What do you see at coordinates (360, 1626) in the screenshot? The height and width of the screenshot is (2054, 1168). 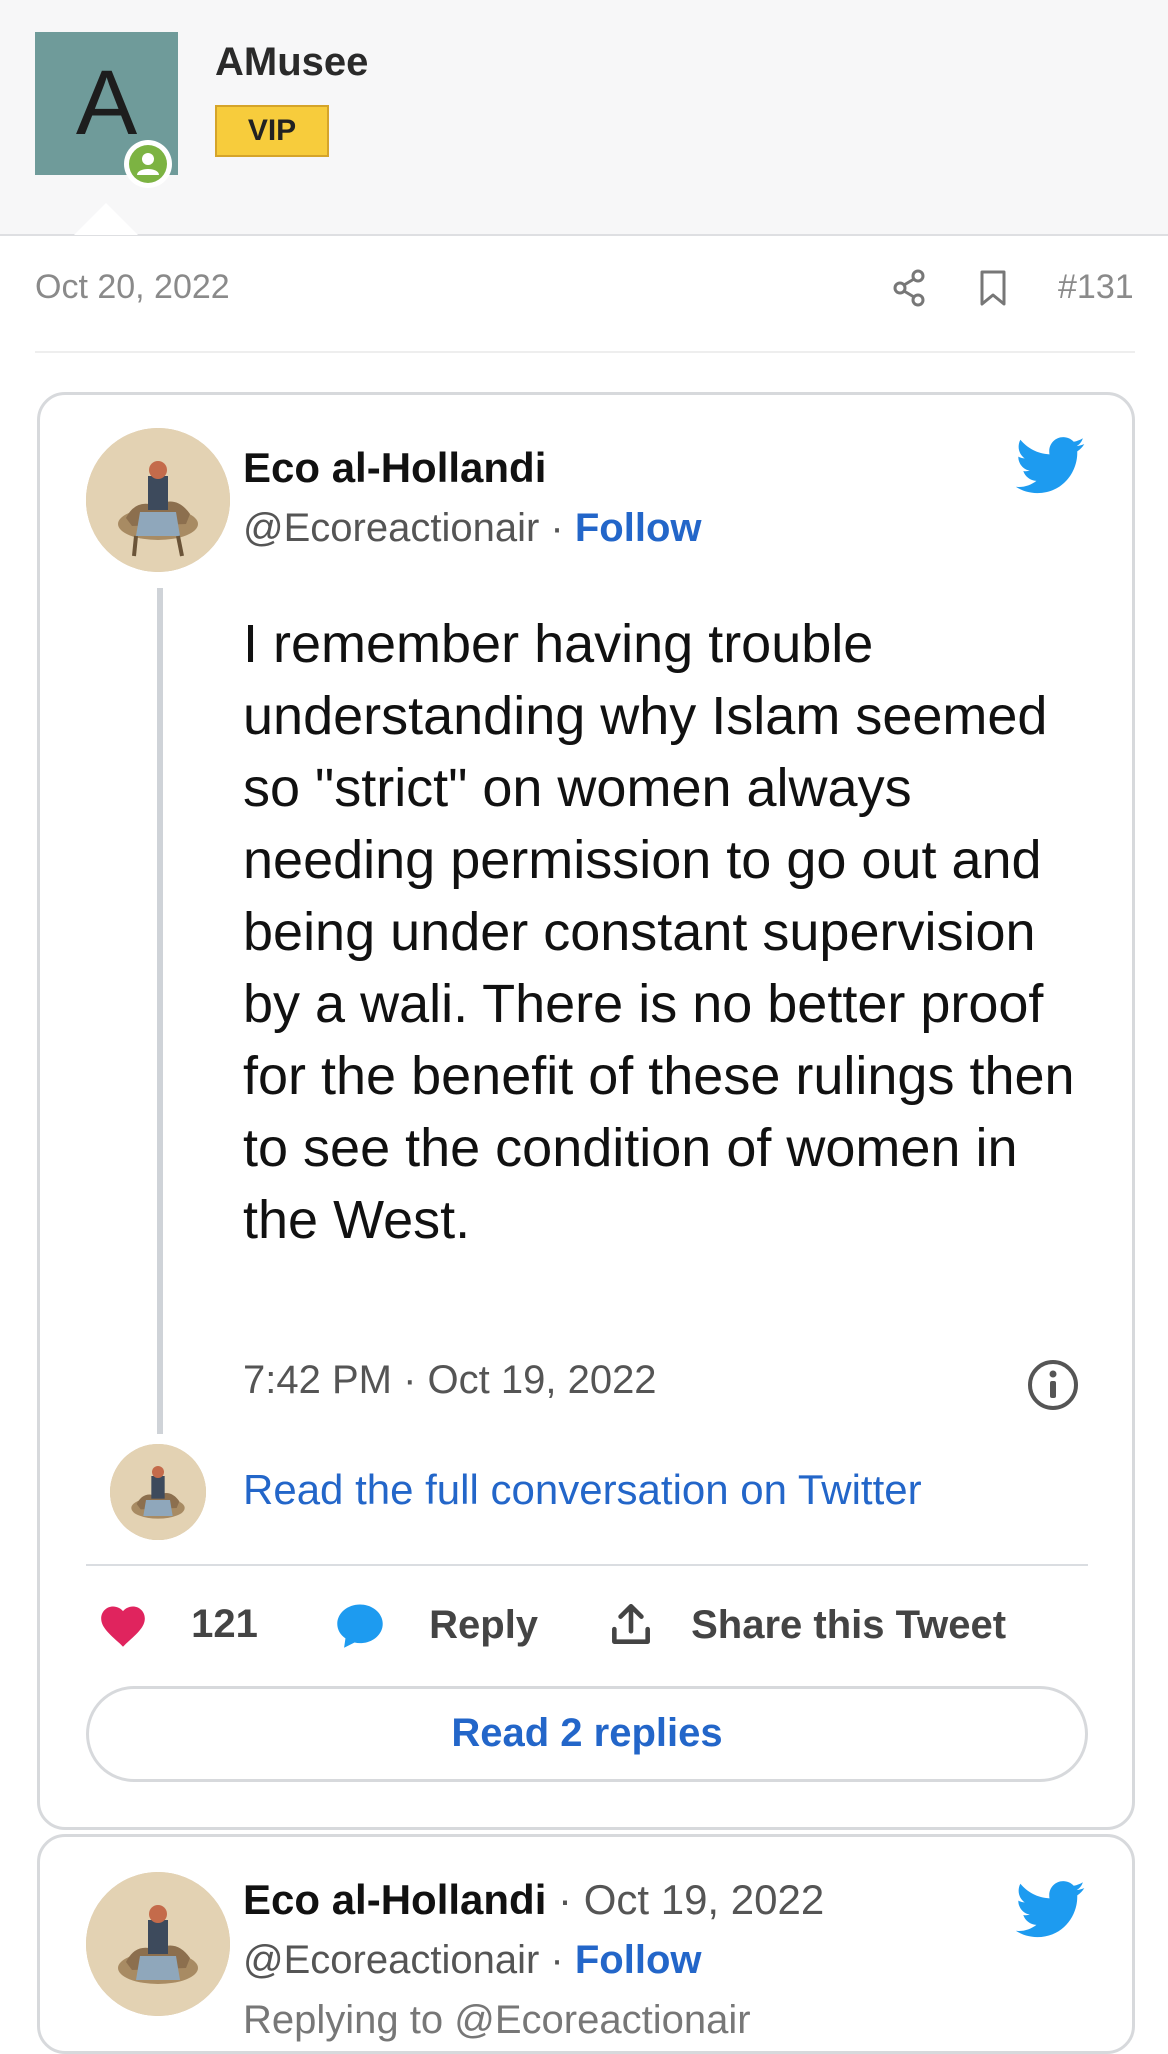 I see `reply-bubble-icon` at bounding box center [360, 1626].